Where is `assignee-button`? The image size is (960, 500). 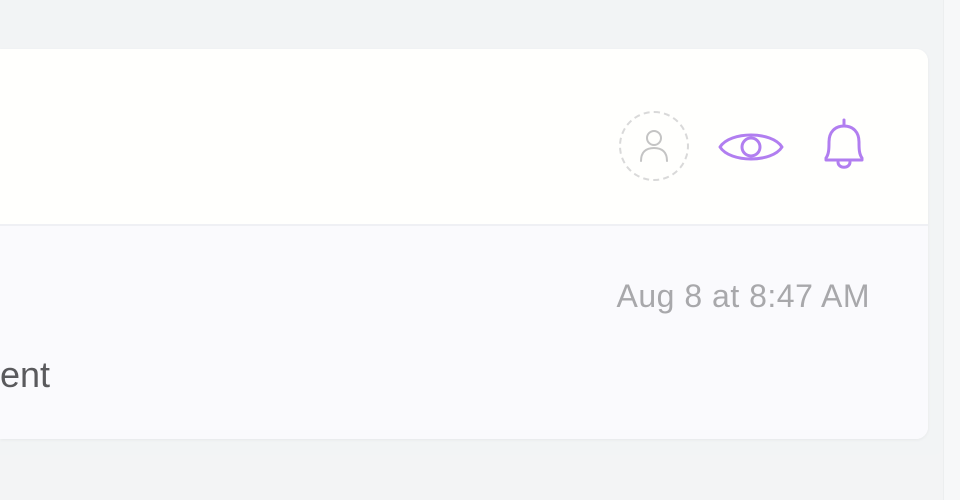 assignee-button is located at coordinates (654, 146).